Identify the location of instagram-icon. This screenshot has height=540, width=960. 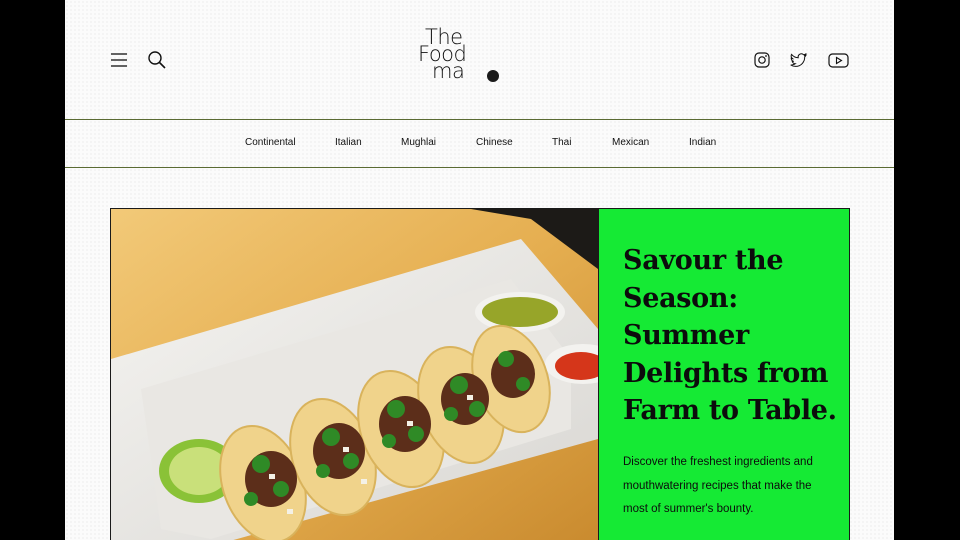
(762, 60).